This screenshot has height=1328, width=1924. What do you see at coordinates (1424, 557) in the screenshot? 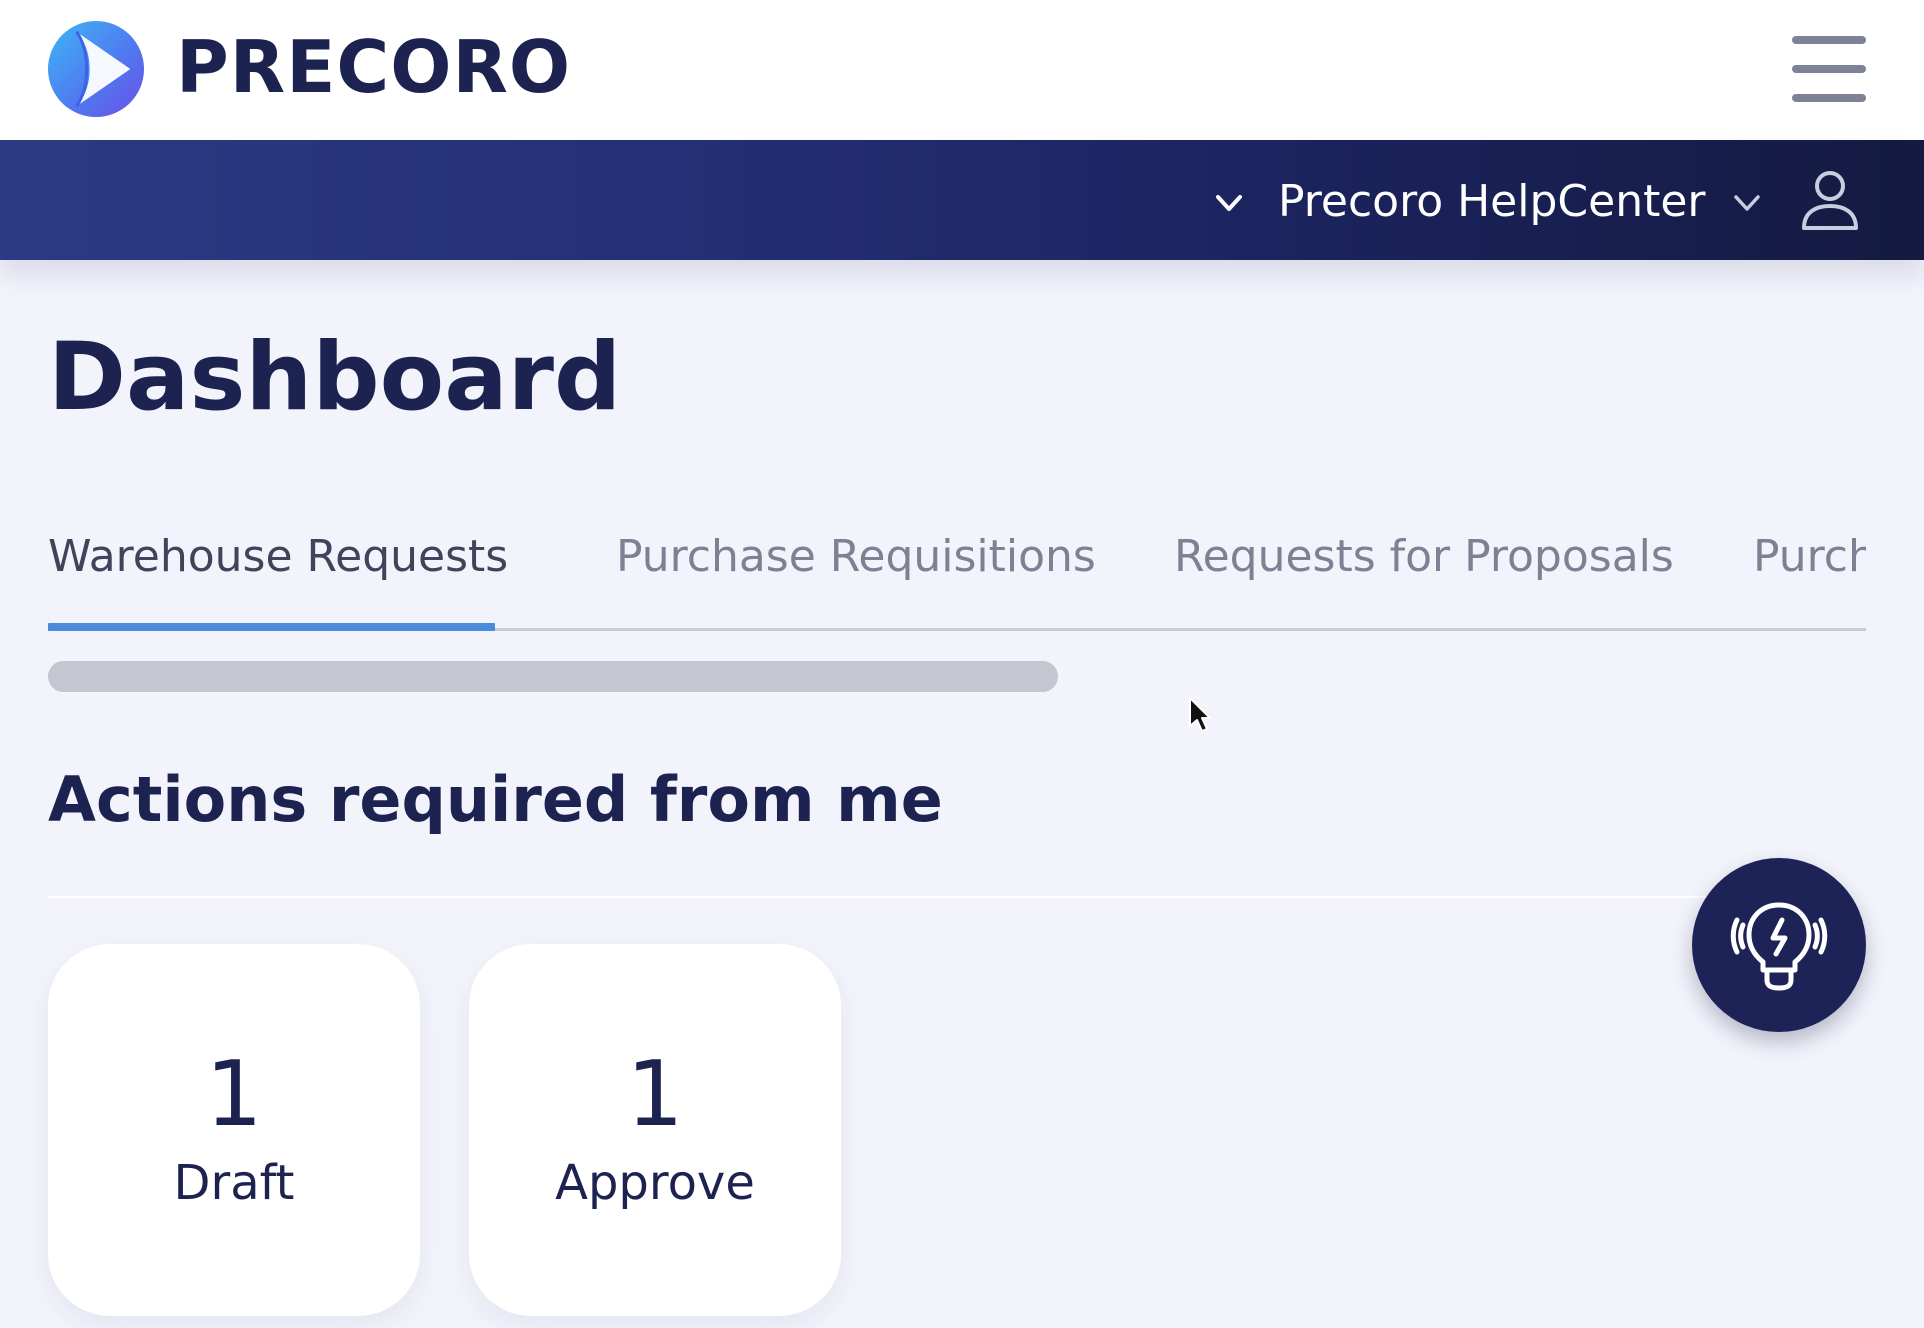
I see `tab-requests-for-proposals: Requests for Proposals` at bounding box center [1424, 557].